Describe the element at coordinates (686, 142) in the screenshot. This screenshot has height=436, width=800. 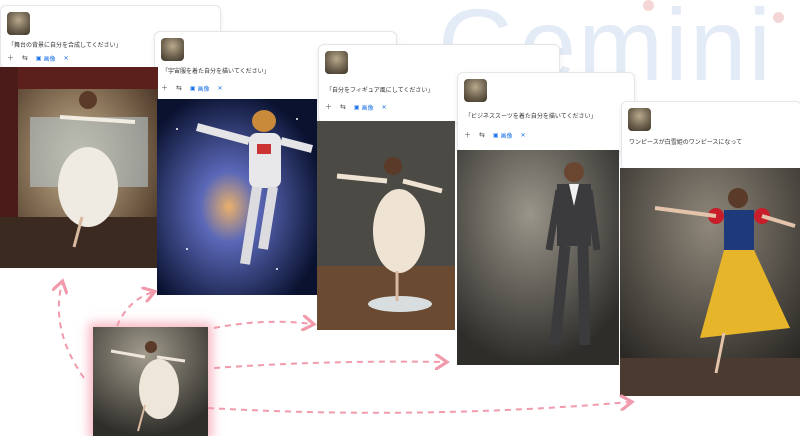
I see `prompt-text: ワンピースが白雪姫のワンピースになって` at that location.